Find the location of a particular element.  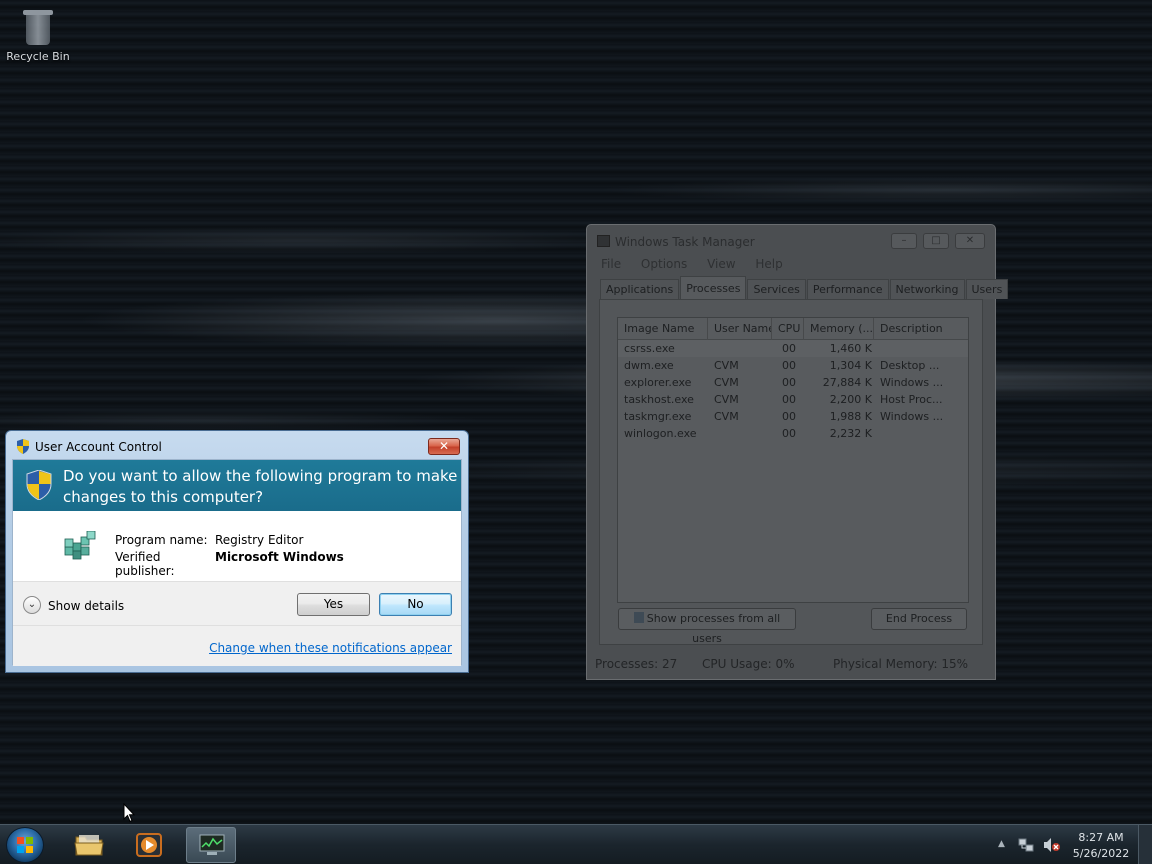

menu-options: Options is located at coordinates (664, 264).